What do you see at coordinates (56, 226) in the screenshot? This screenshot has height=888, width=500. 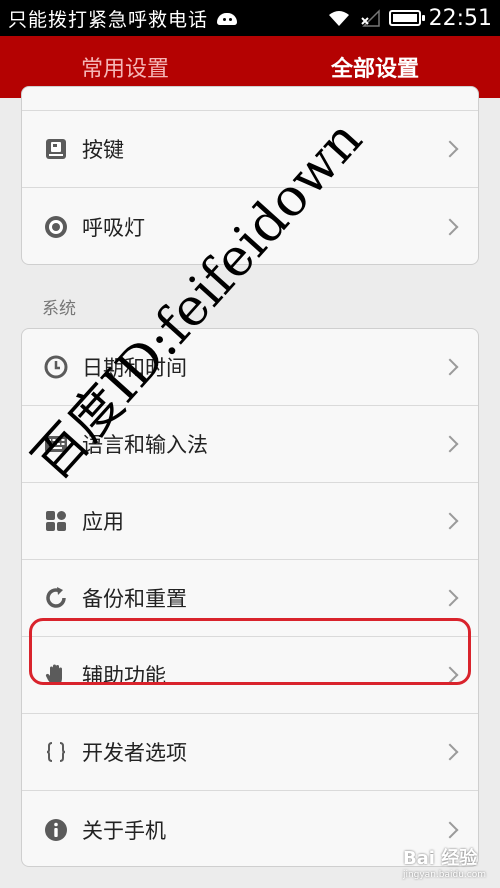 I see `breathing-light-icon` at bounding box center [56, 226].